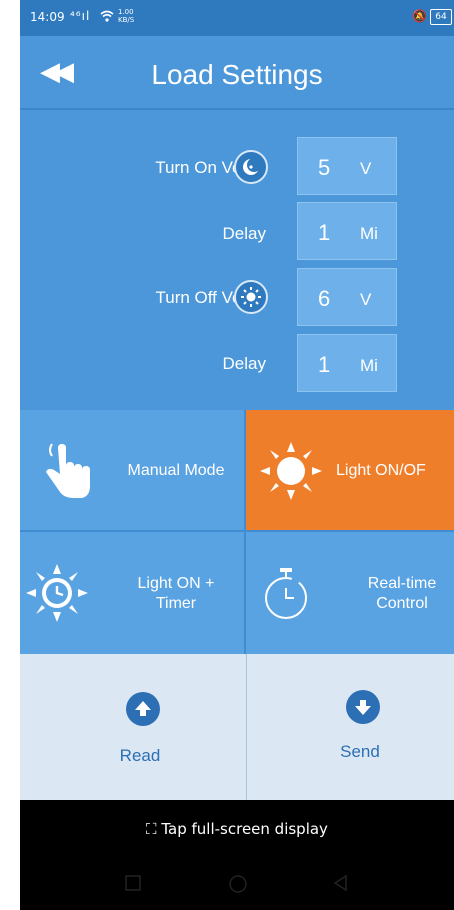 This screenshot has width=454, height=910. I want to click on action-divider, so click(246, 727).